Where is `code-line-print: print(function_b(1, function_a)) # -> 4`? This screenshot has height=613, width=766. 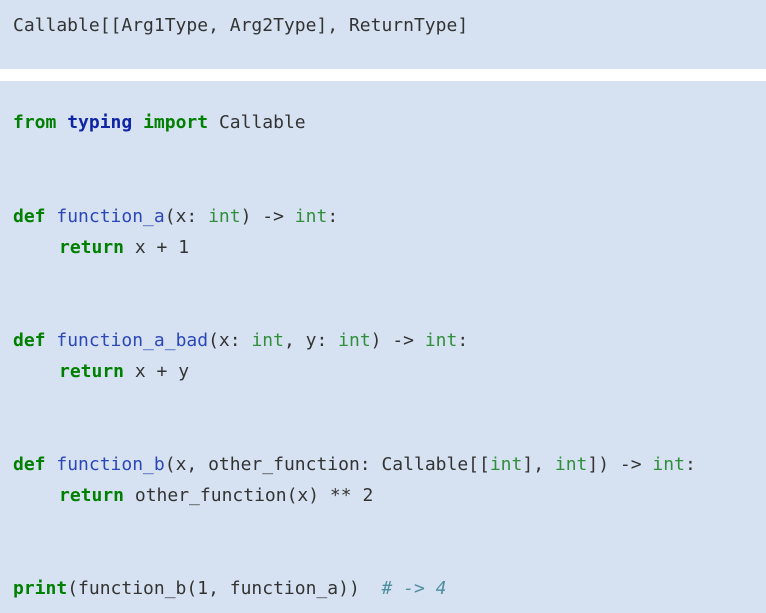
code-line-print: print(function_b(1, function_a)) # -> 4 is located at coordinates (230, 589).